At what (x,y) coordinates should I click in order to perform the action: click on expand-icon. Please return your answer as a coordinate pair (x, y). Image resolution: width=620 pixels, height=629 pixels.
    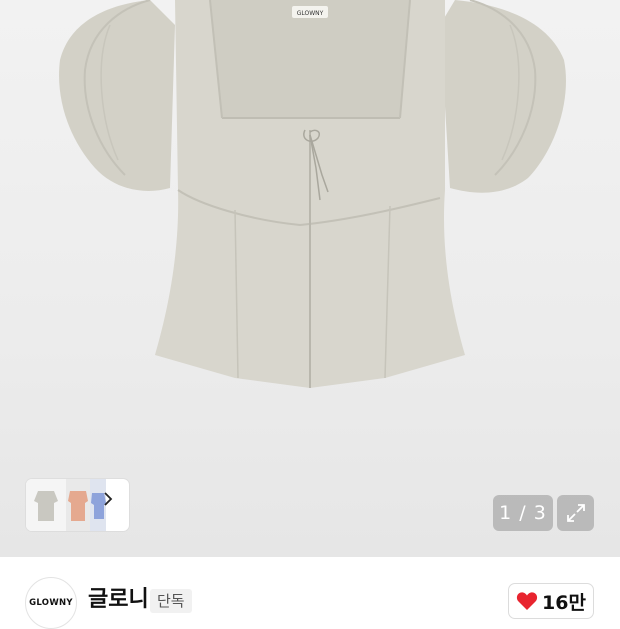
    Looking at the image, I should click on (575, 513).